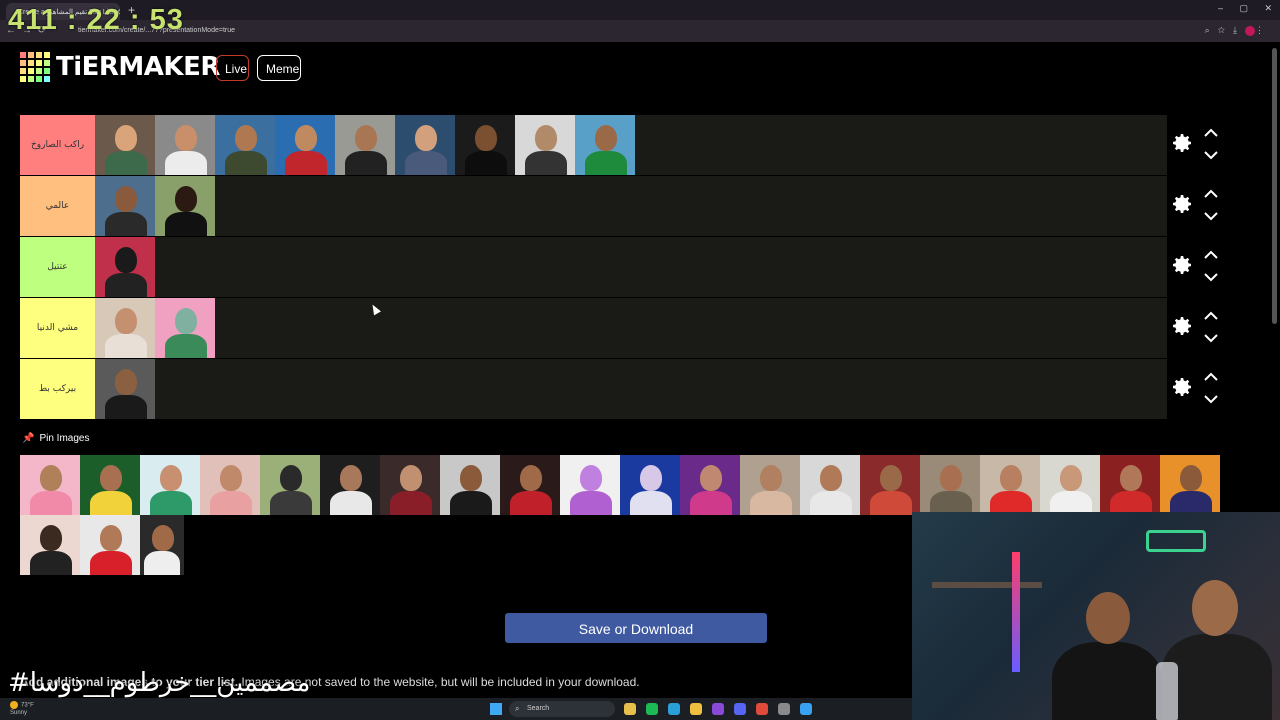 The height and width of the screenshot is (720, 1280). I want to click on tiermaker-logo: TiERMAKER, so click(120, 67).